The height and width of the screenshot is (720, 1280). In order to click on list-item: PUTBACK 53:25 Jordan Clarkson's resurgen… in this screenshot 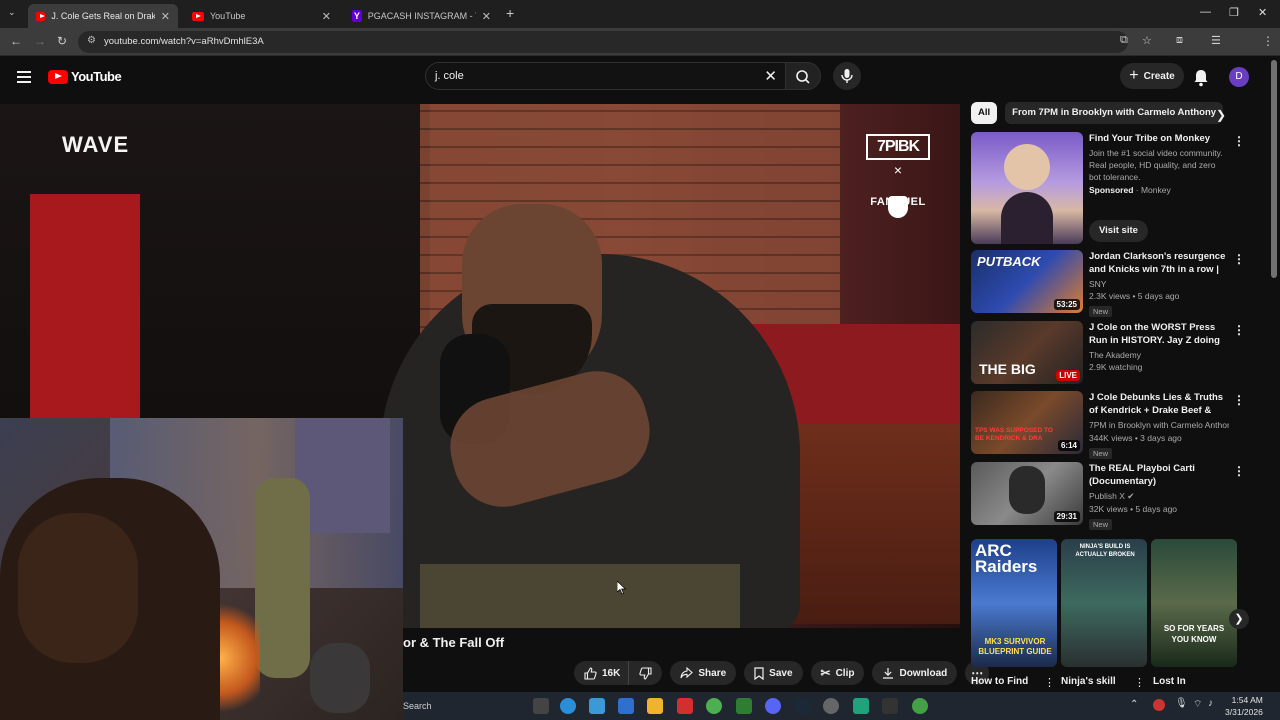, I will do `click(1108, 283)`.